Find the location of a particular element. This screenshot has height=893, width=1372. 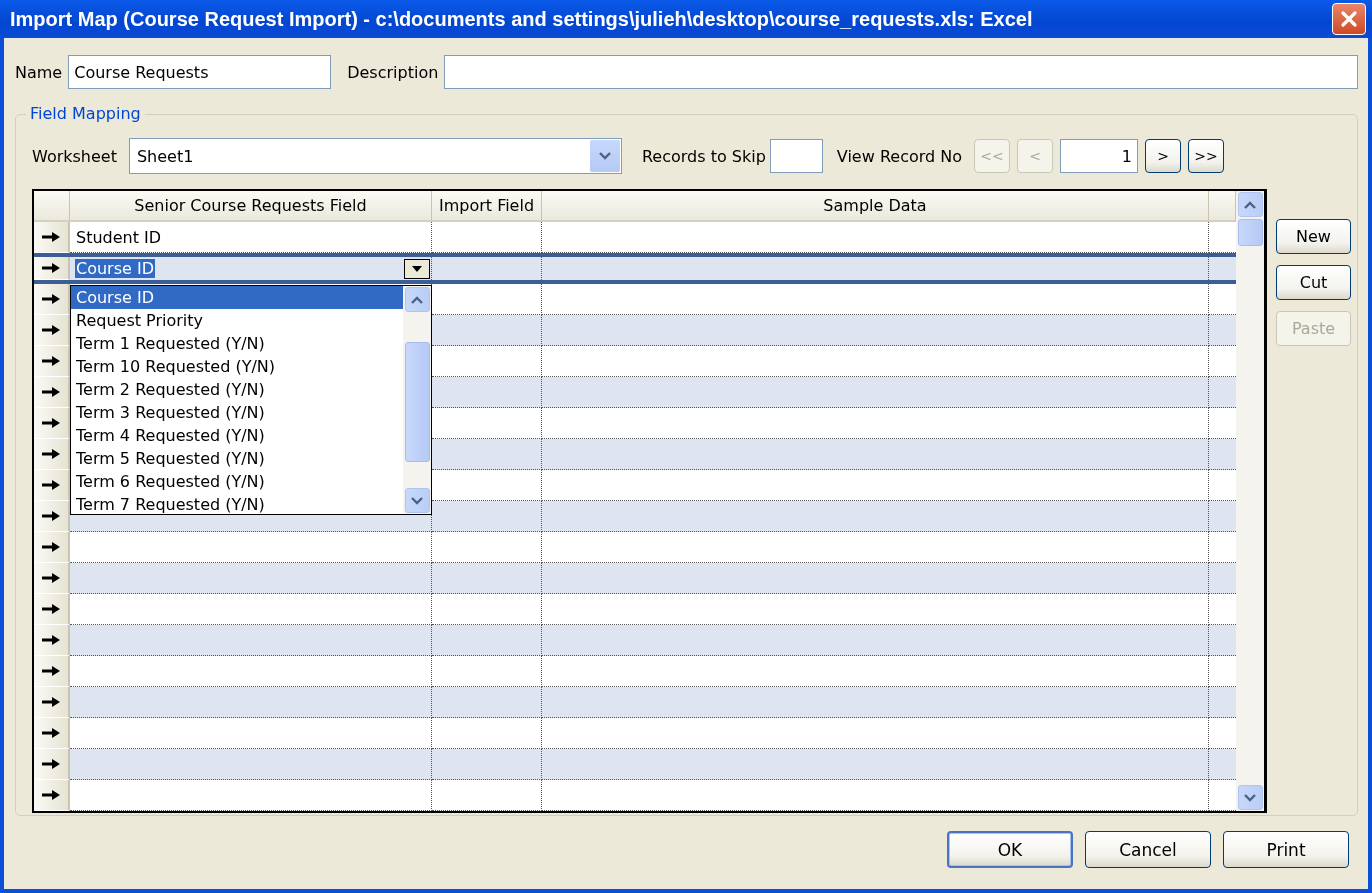

nav-button: > is located at coordinates (1163, 156).